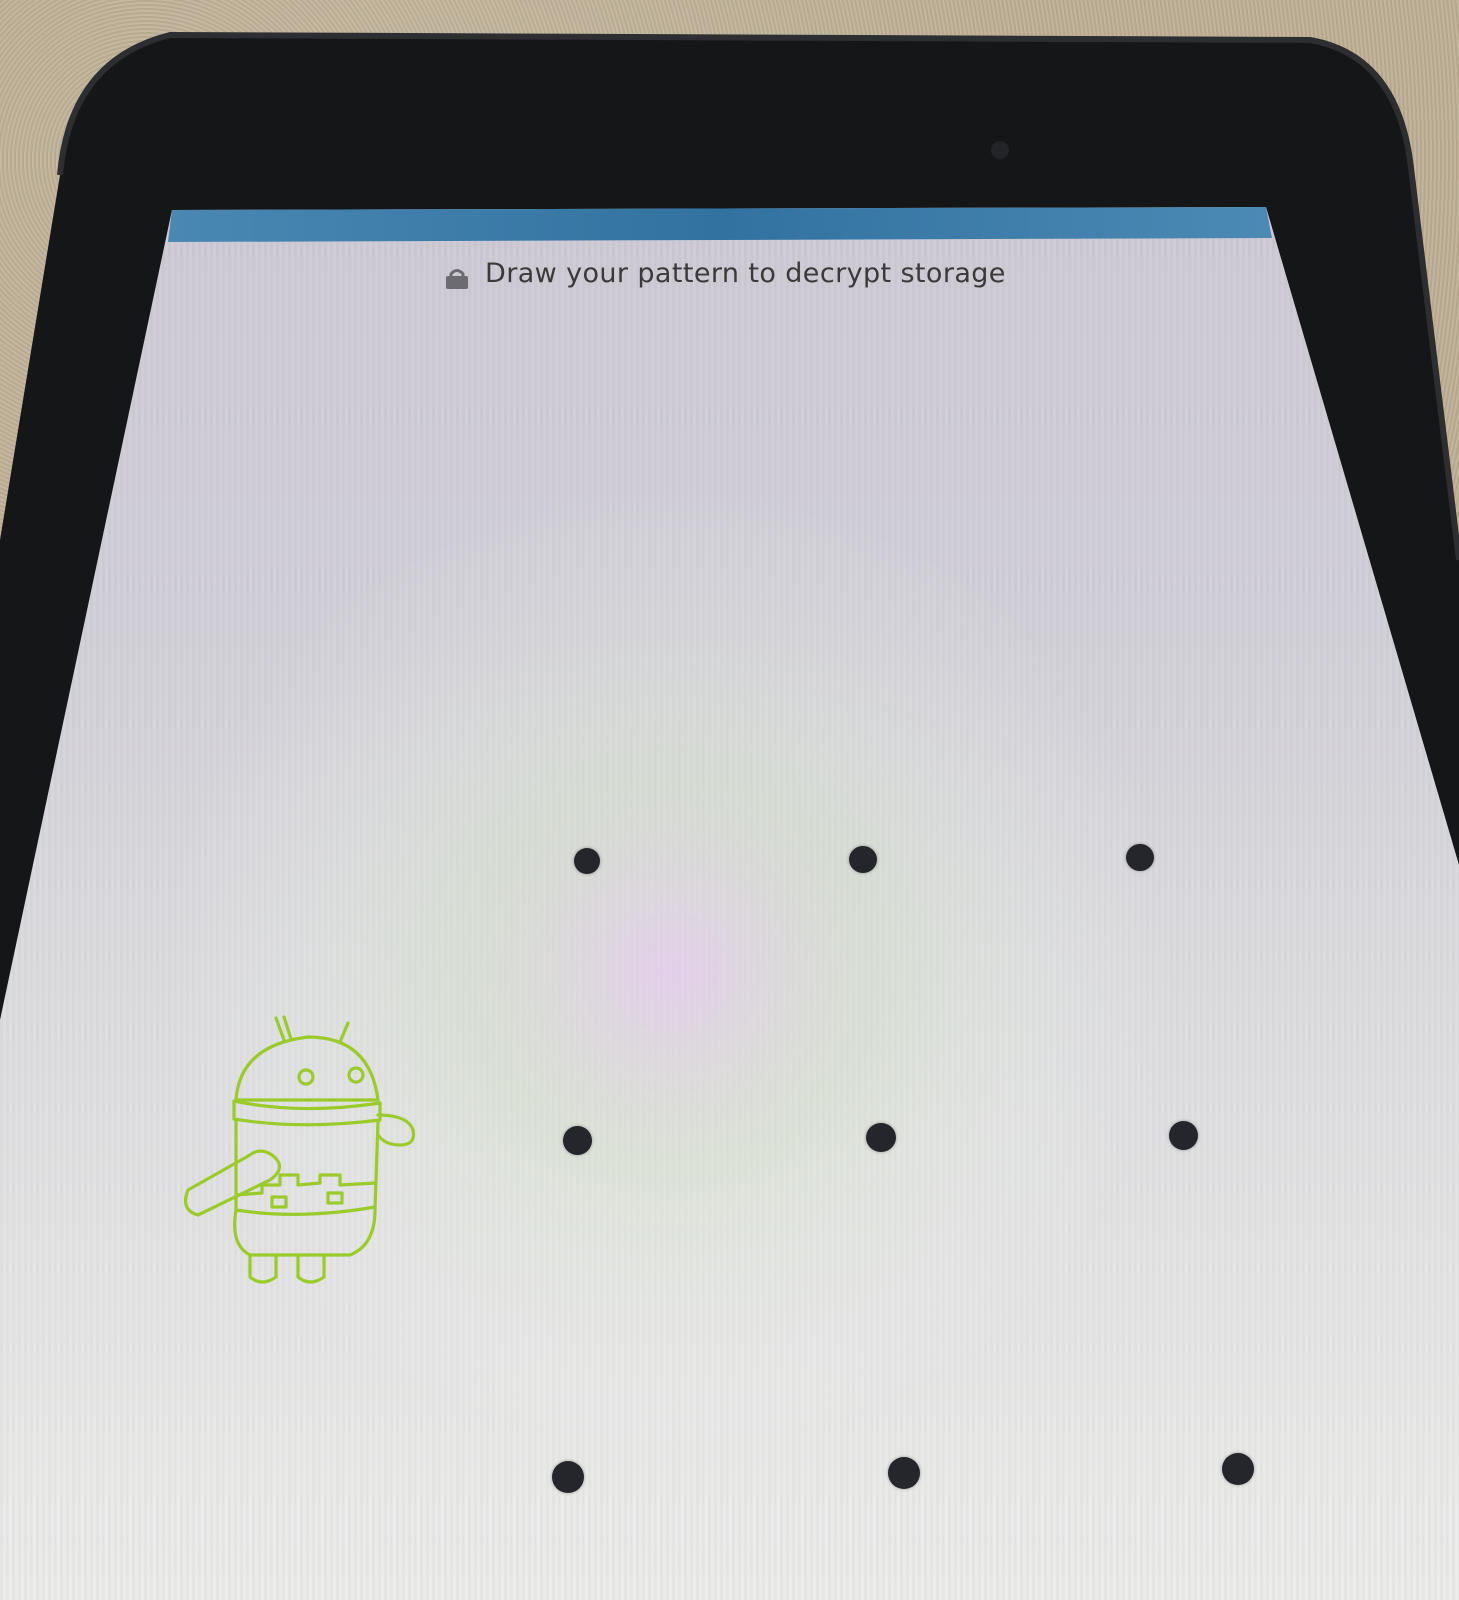  Describe the element at coordinates (720, 224) in the screenshot. I see `status-bar` at that location.